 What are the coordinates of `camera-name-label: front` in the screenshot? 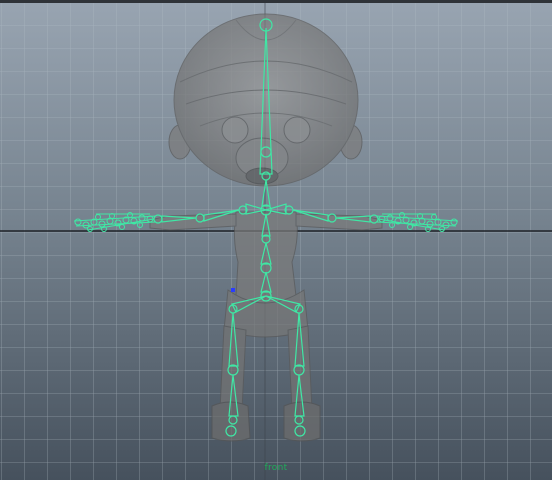 It's located at (276, 468).